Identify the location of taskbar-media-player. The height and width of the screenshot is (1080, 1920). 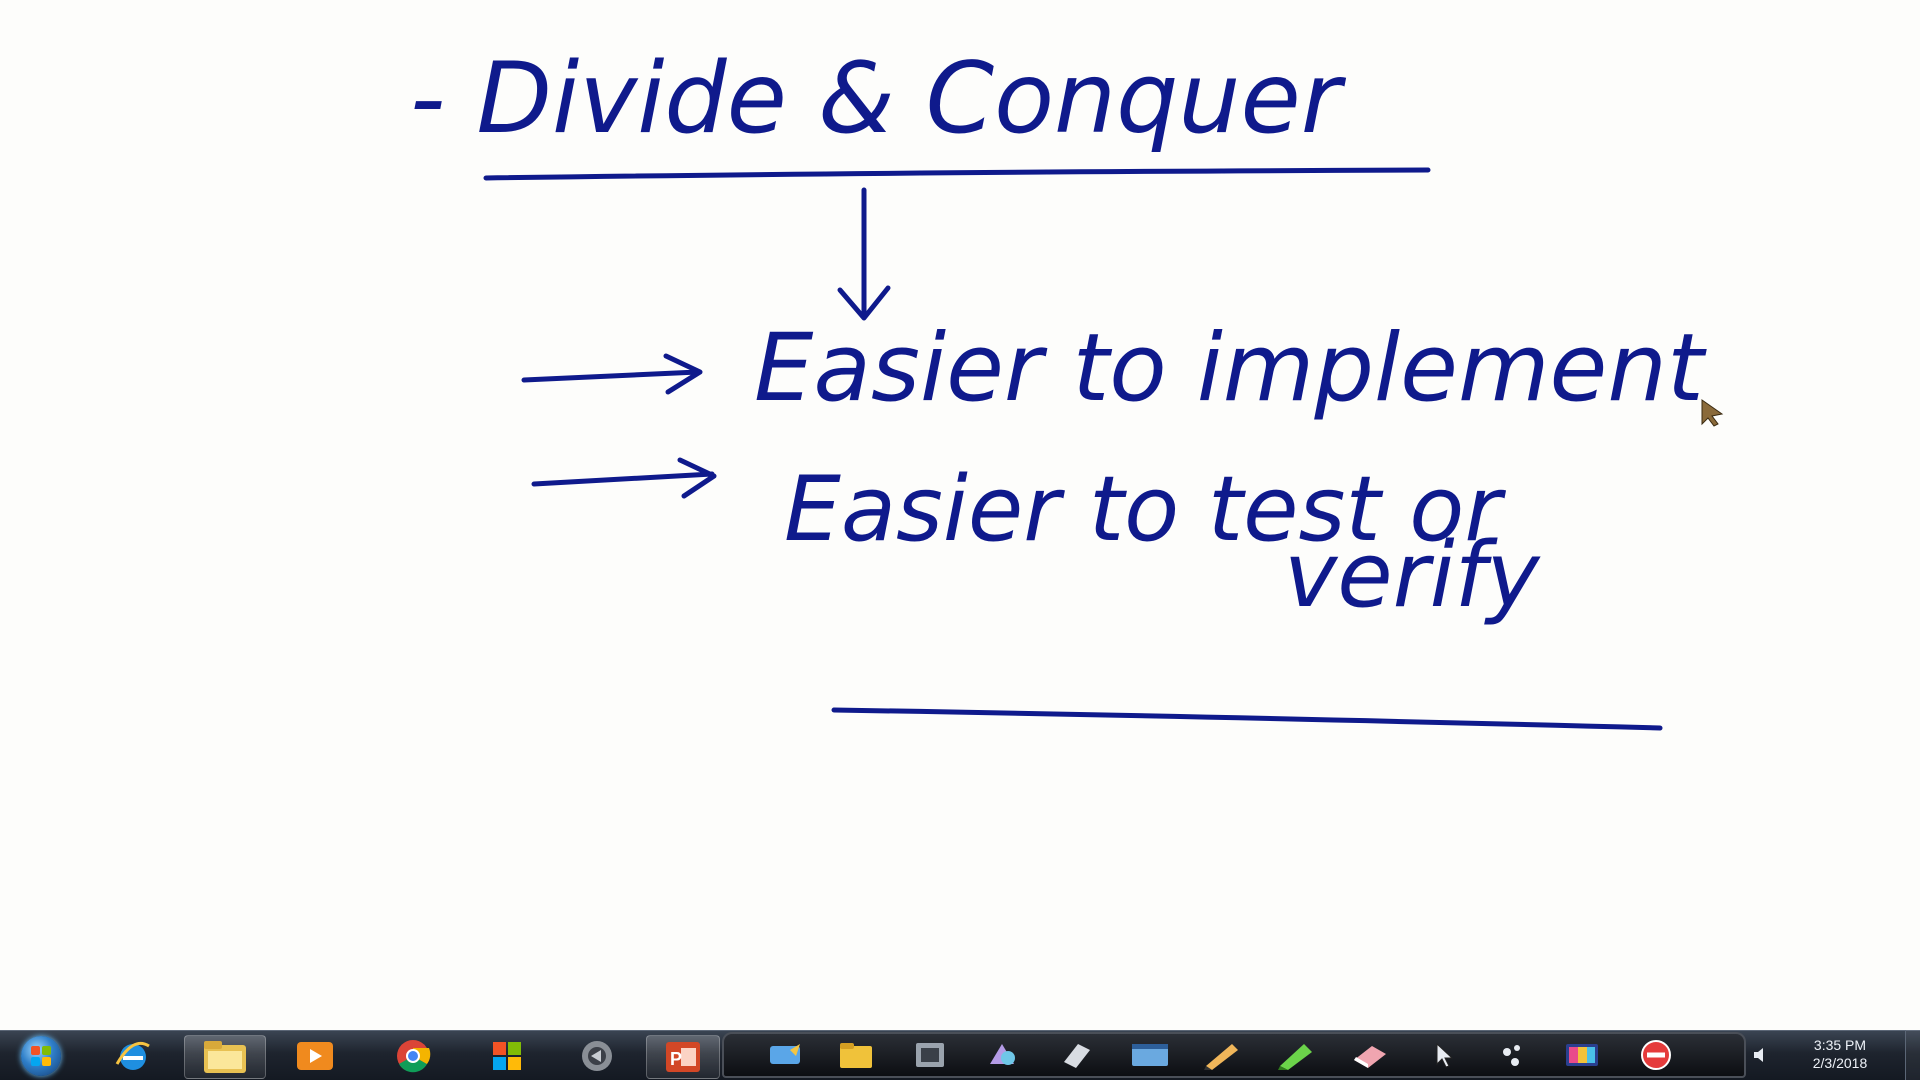
(315, 1056).